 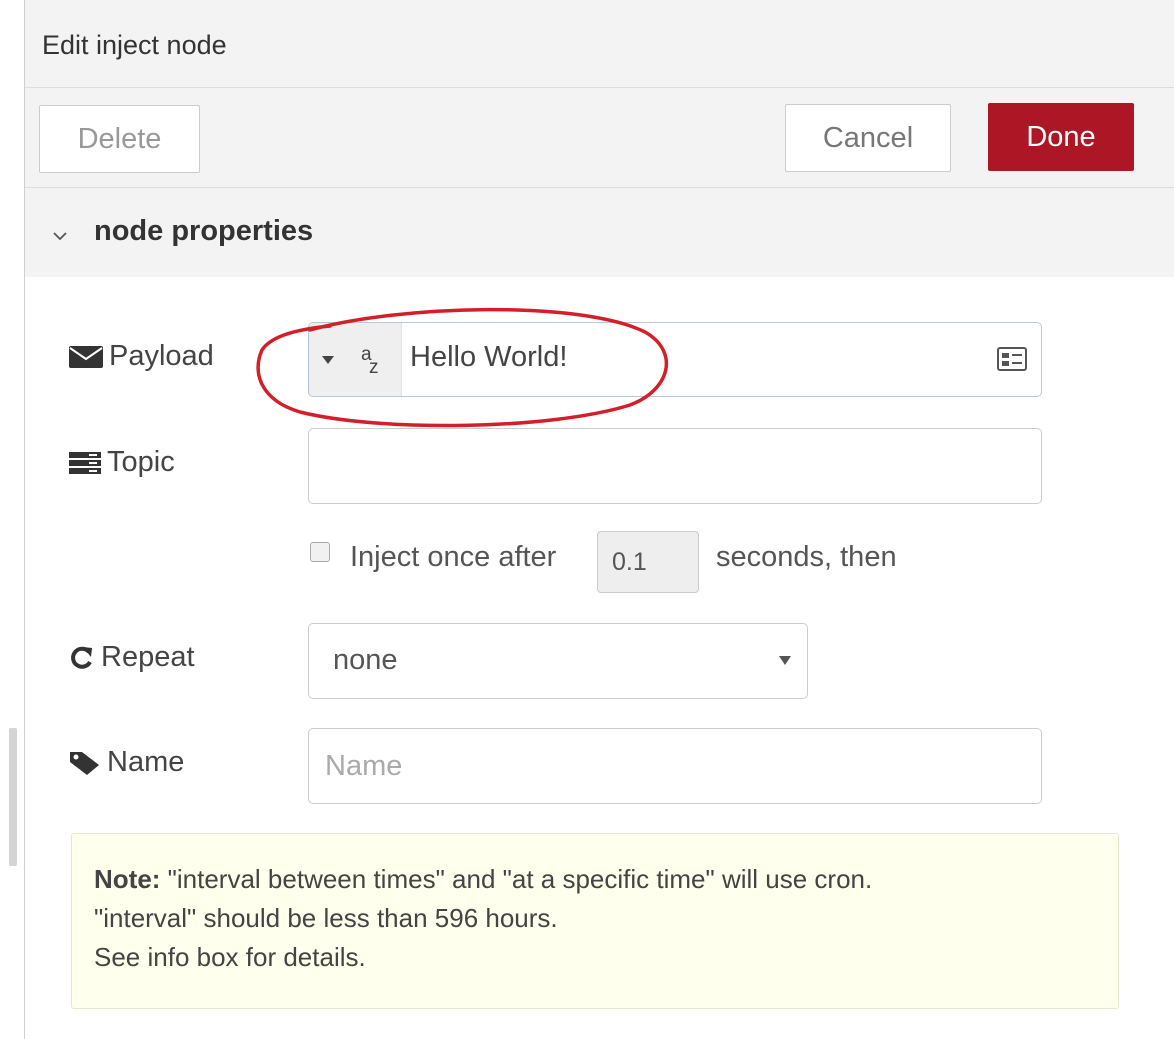 What do you see at coordinates (1012, 361) in the screenshot?
I see `expand-editor-icon` at bounding box center [1012, 361].